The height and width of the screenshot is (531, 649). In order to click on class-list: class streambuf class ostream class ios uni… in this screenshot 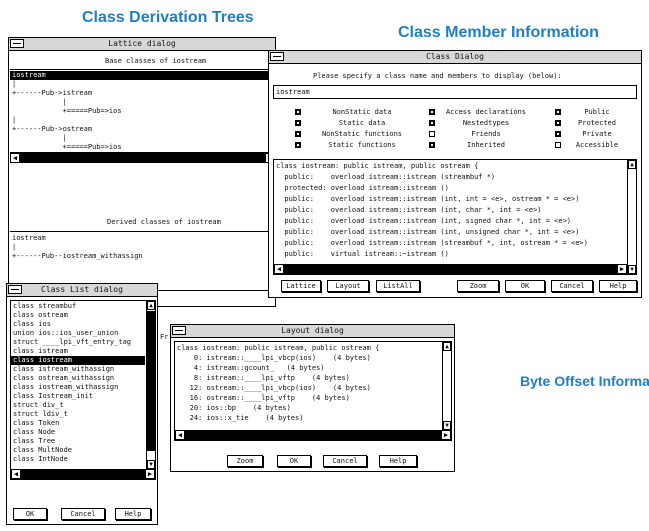, I will do `click(83, 390)`.